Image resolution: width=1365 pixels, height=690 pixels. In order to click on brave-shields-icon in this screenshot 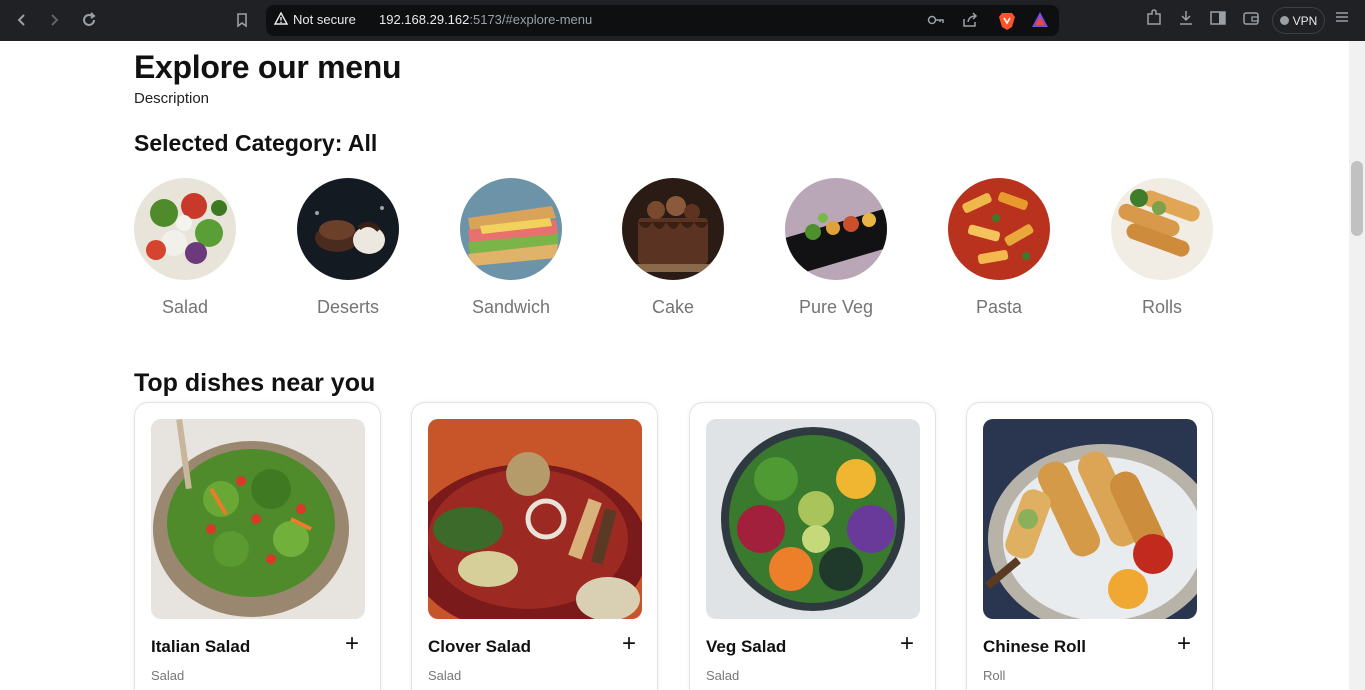, I will do `click(1007, 21)`.